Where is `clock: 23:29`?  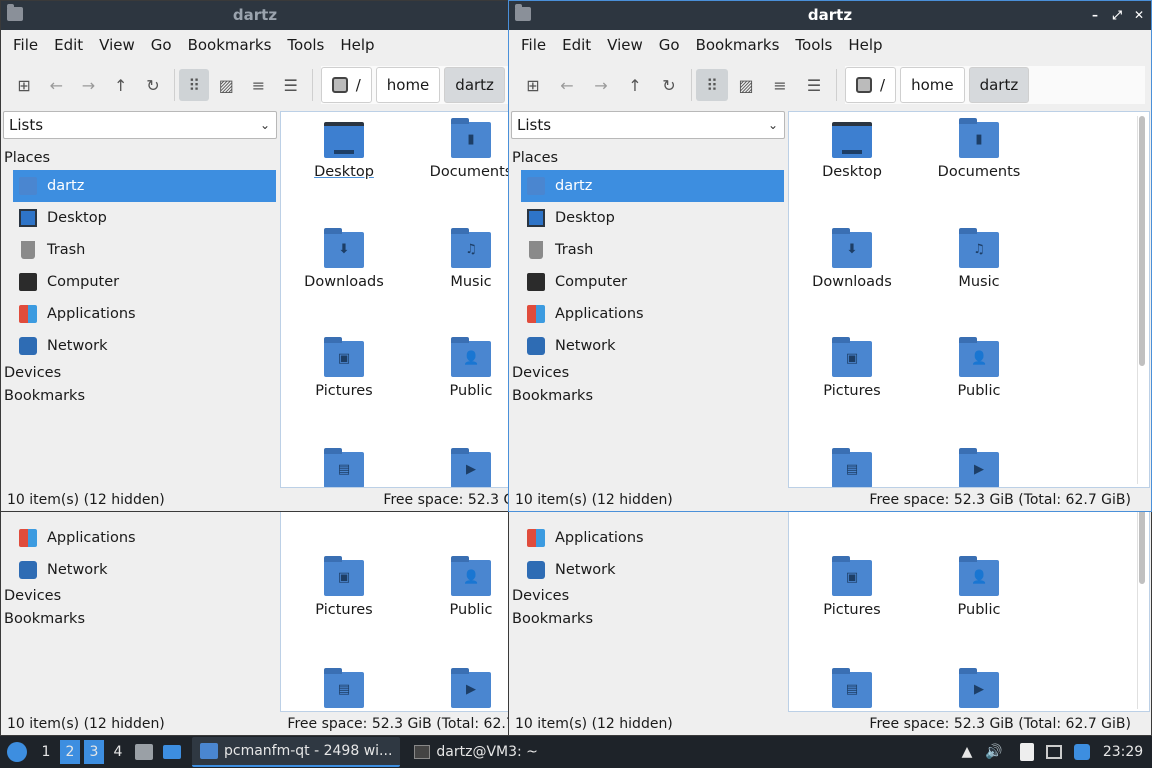
clock: 23:29 is located at coordinates (1123, 752).